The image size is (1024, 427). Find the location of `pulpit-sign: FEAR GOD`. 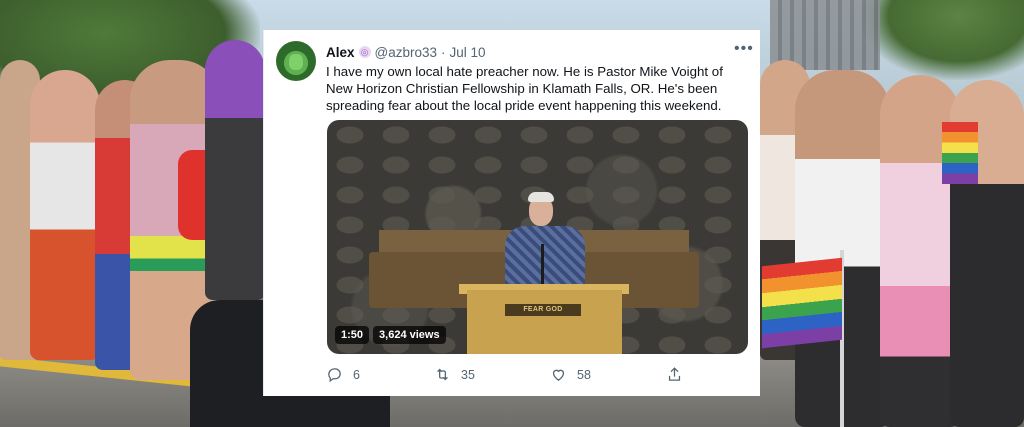

pulpit-sign: FEAR GOD is located at coordinates (543, 310).